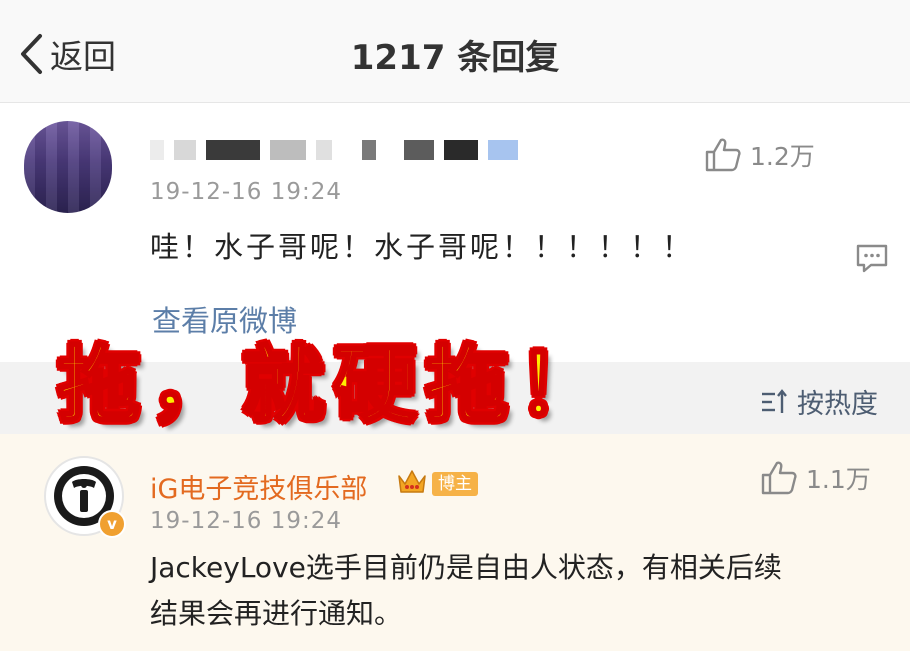 This screenshot has height=651, width=910. What do you see at coordinates (258, 486) in the screenshot?
I see `author-name: iG电子竞技俱乐部` at bounding box center [258, 486].